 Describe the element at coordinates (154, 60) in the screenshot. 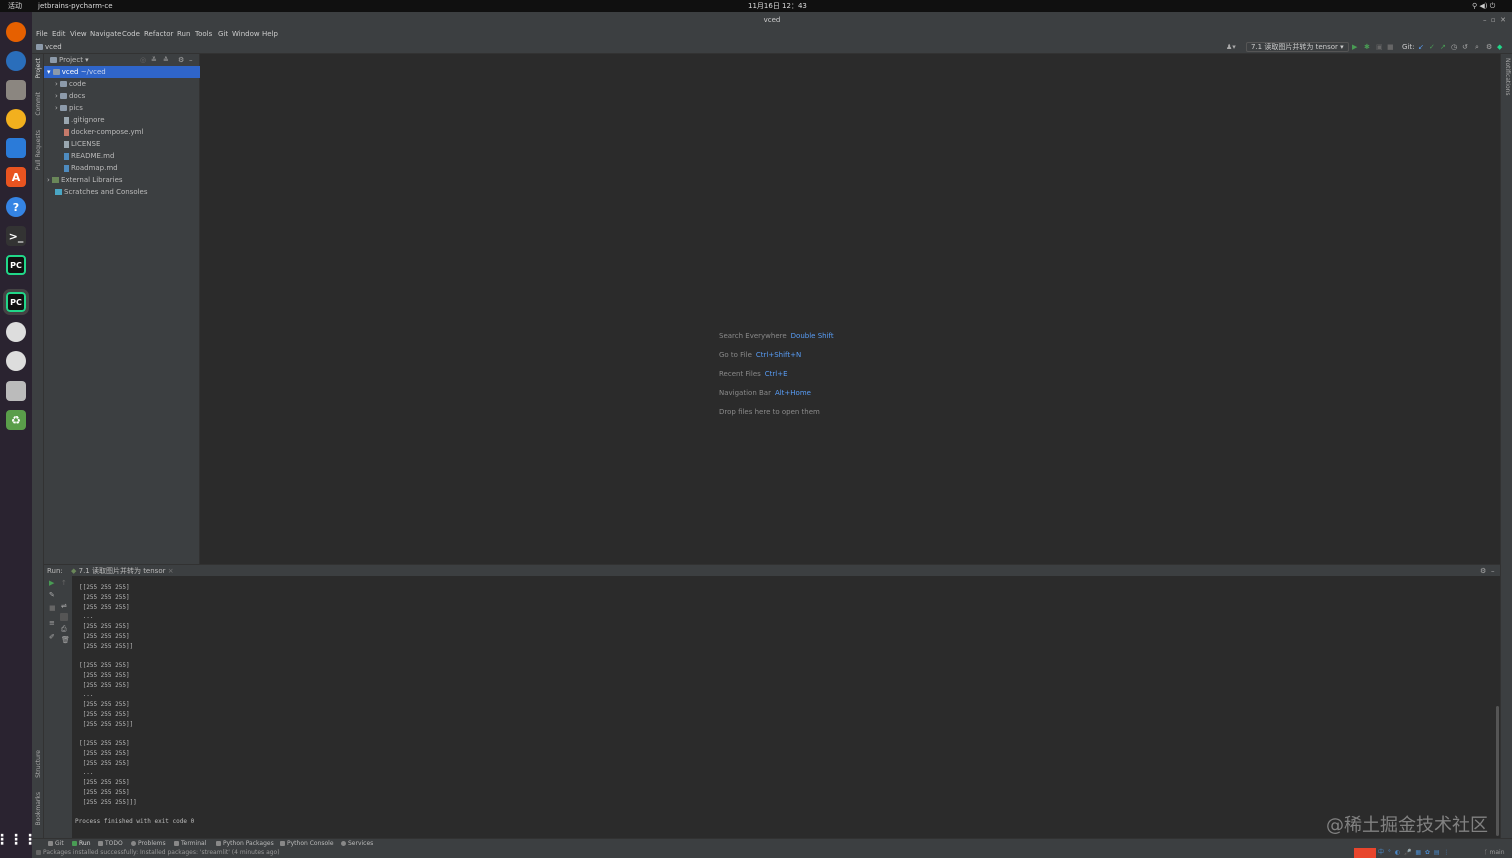

I see `expand-all-icon: ≚` at that location.